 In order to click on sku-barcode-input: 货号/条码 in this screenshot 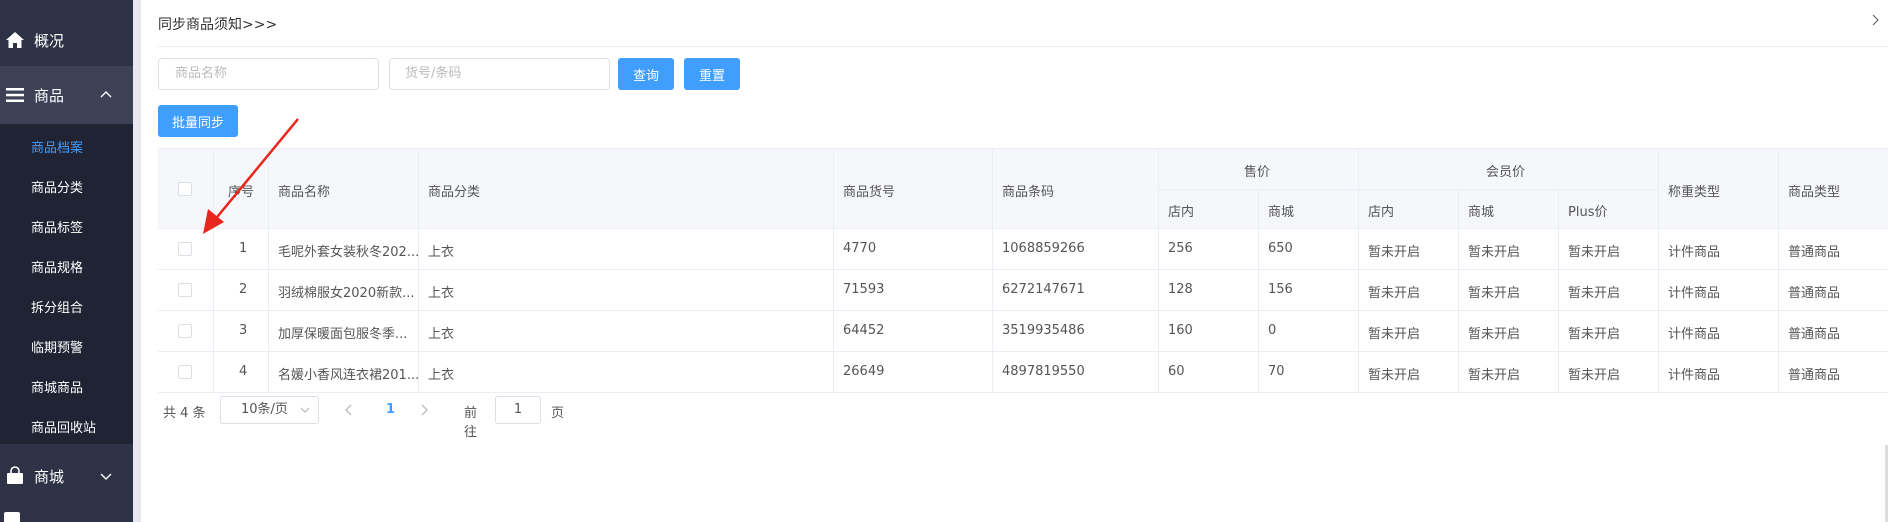, I will do `click(499, 74)`.